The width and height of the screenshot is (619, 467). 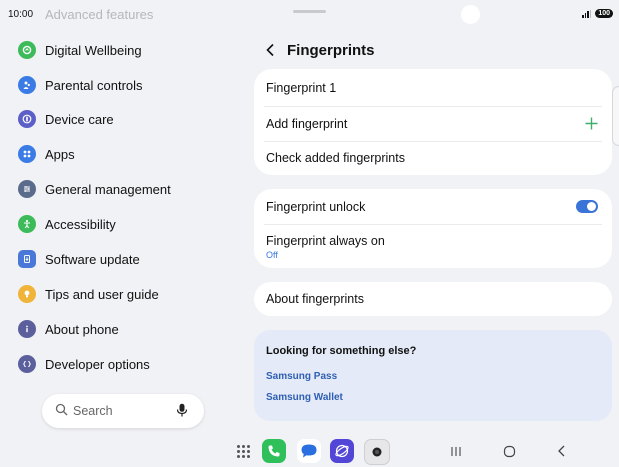 I want to click on fingerprint-unlock-toggle, so click(x=587, y=206).